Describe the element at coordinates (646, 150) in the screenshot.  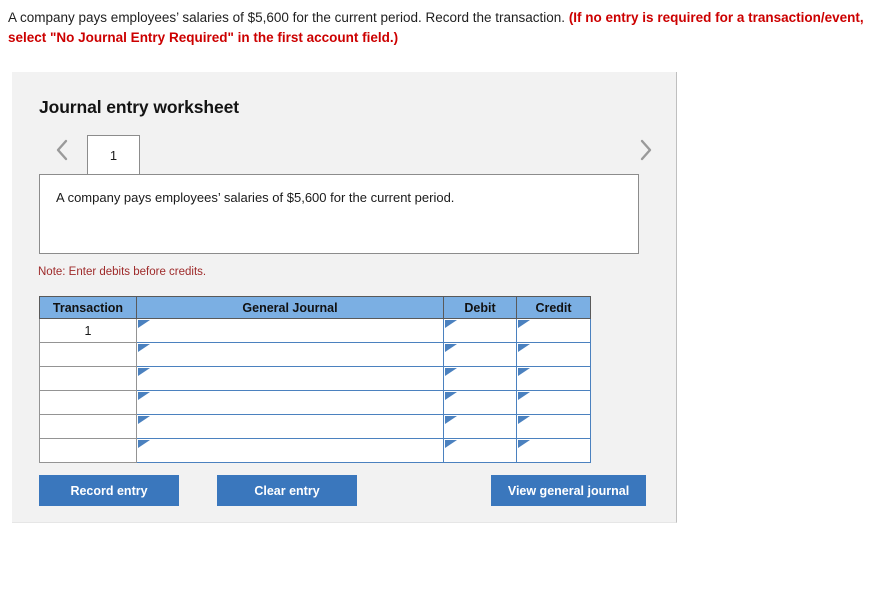
I see `chevron-right-icon` at that location.